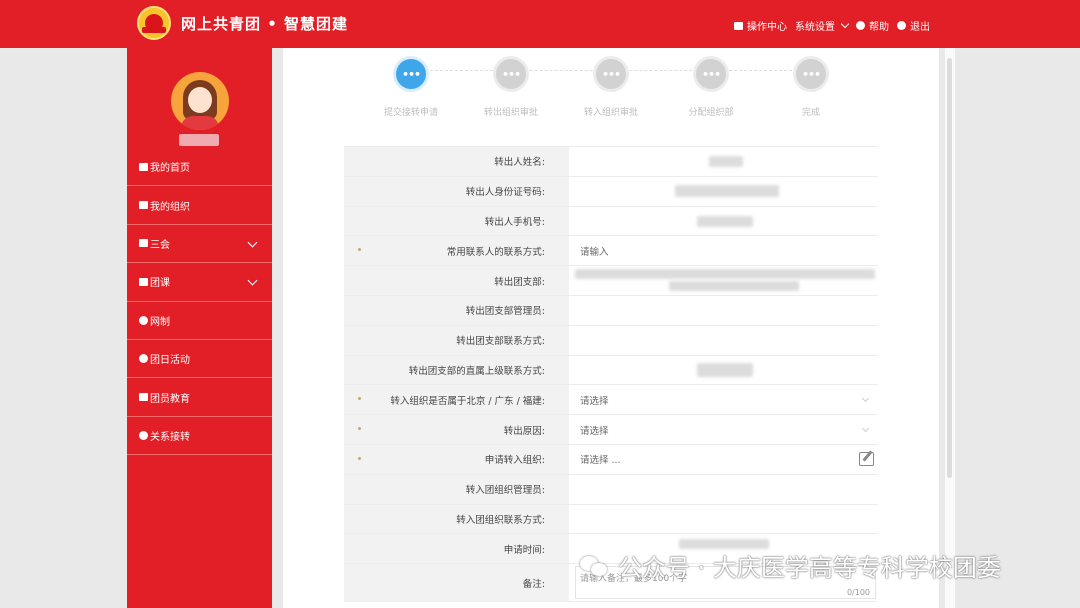 This screenshot has height=608, width=1080. What do you see at coordinates (143, 435) in the screenshot?
I see `refresh-icon` at bounding box center [143, 435].